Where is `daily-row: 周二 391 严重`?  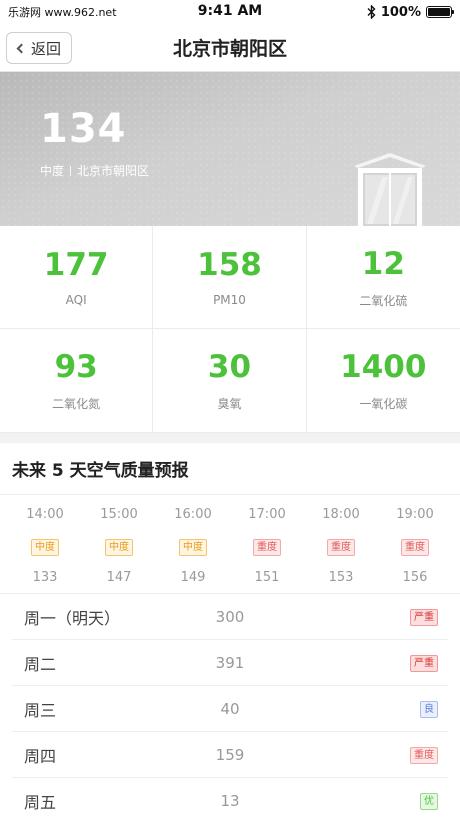 daily-row: 周二 391 严重 is located at coordinates (230, 663).